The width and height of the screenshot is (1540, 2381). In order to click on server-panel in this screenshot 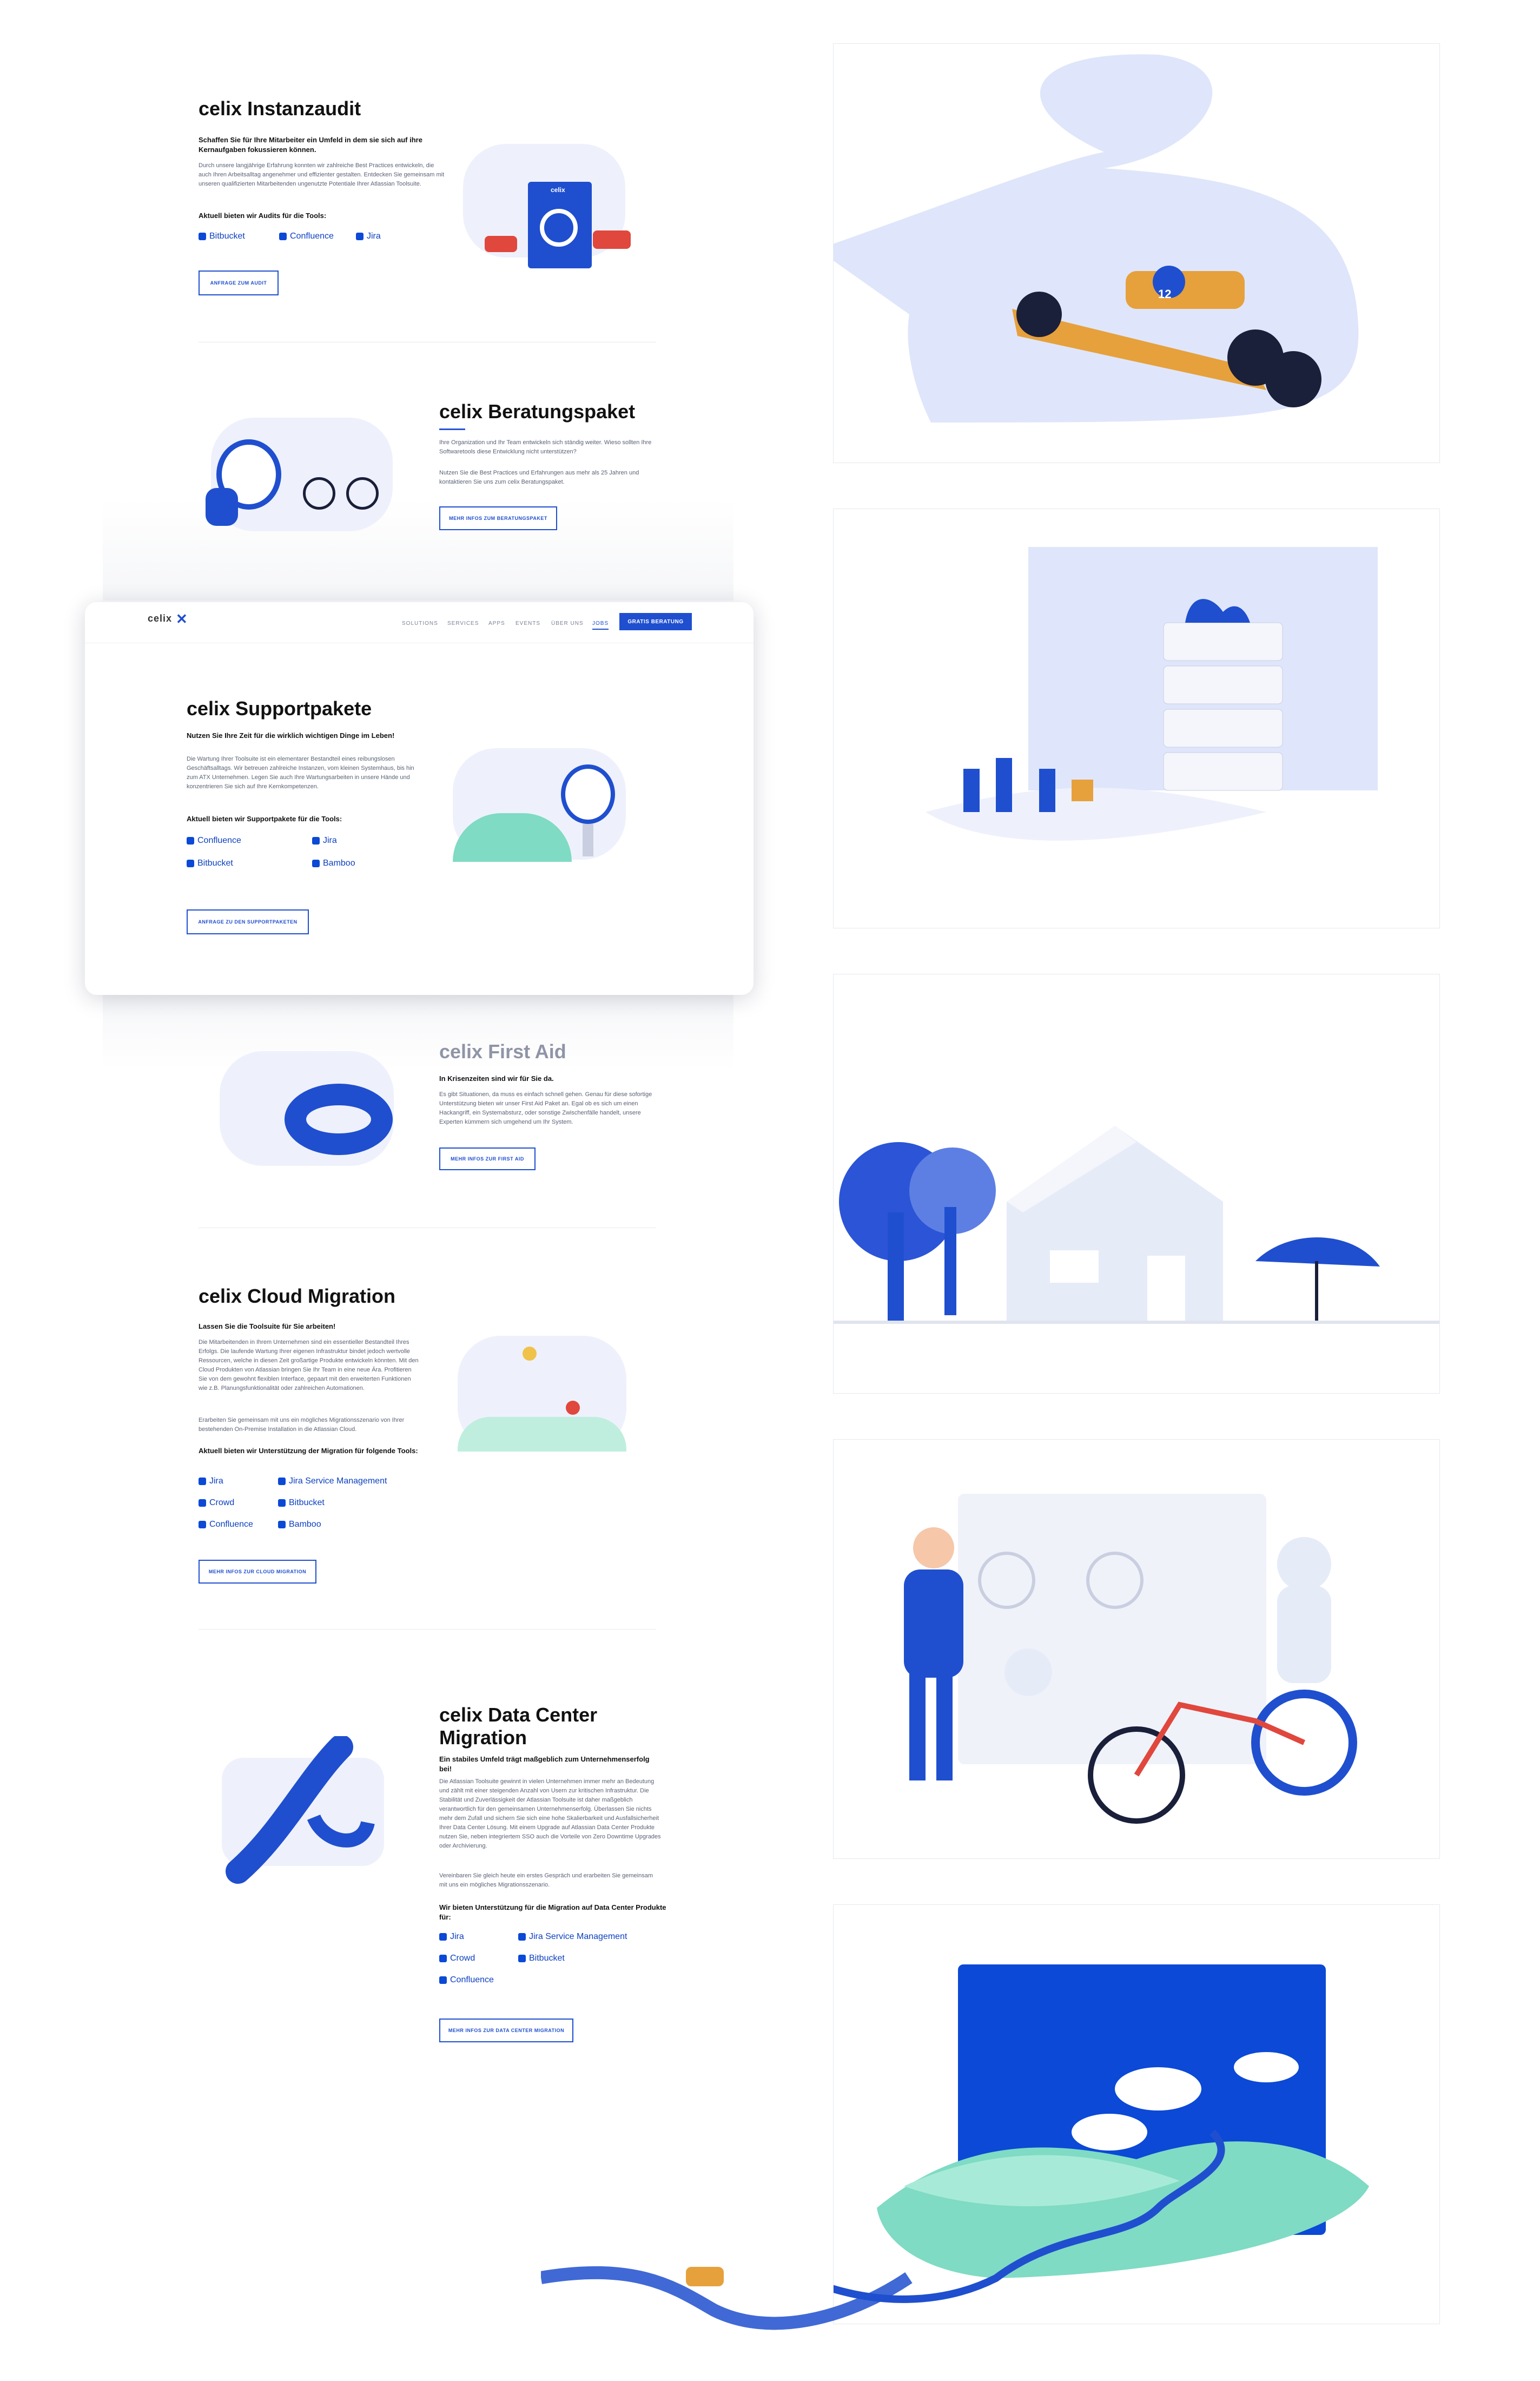, I will do `click(1136, 718)`.